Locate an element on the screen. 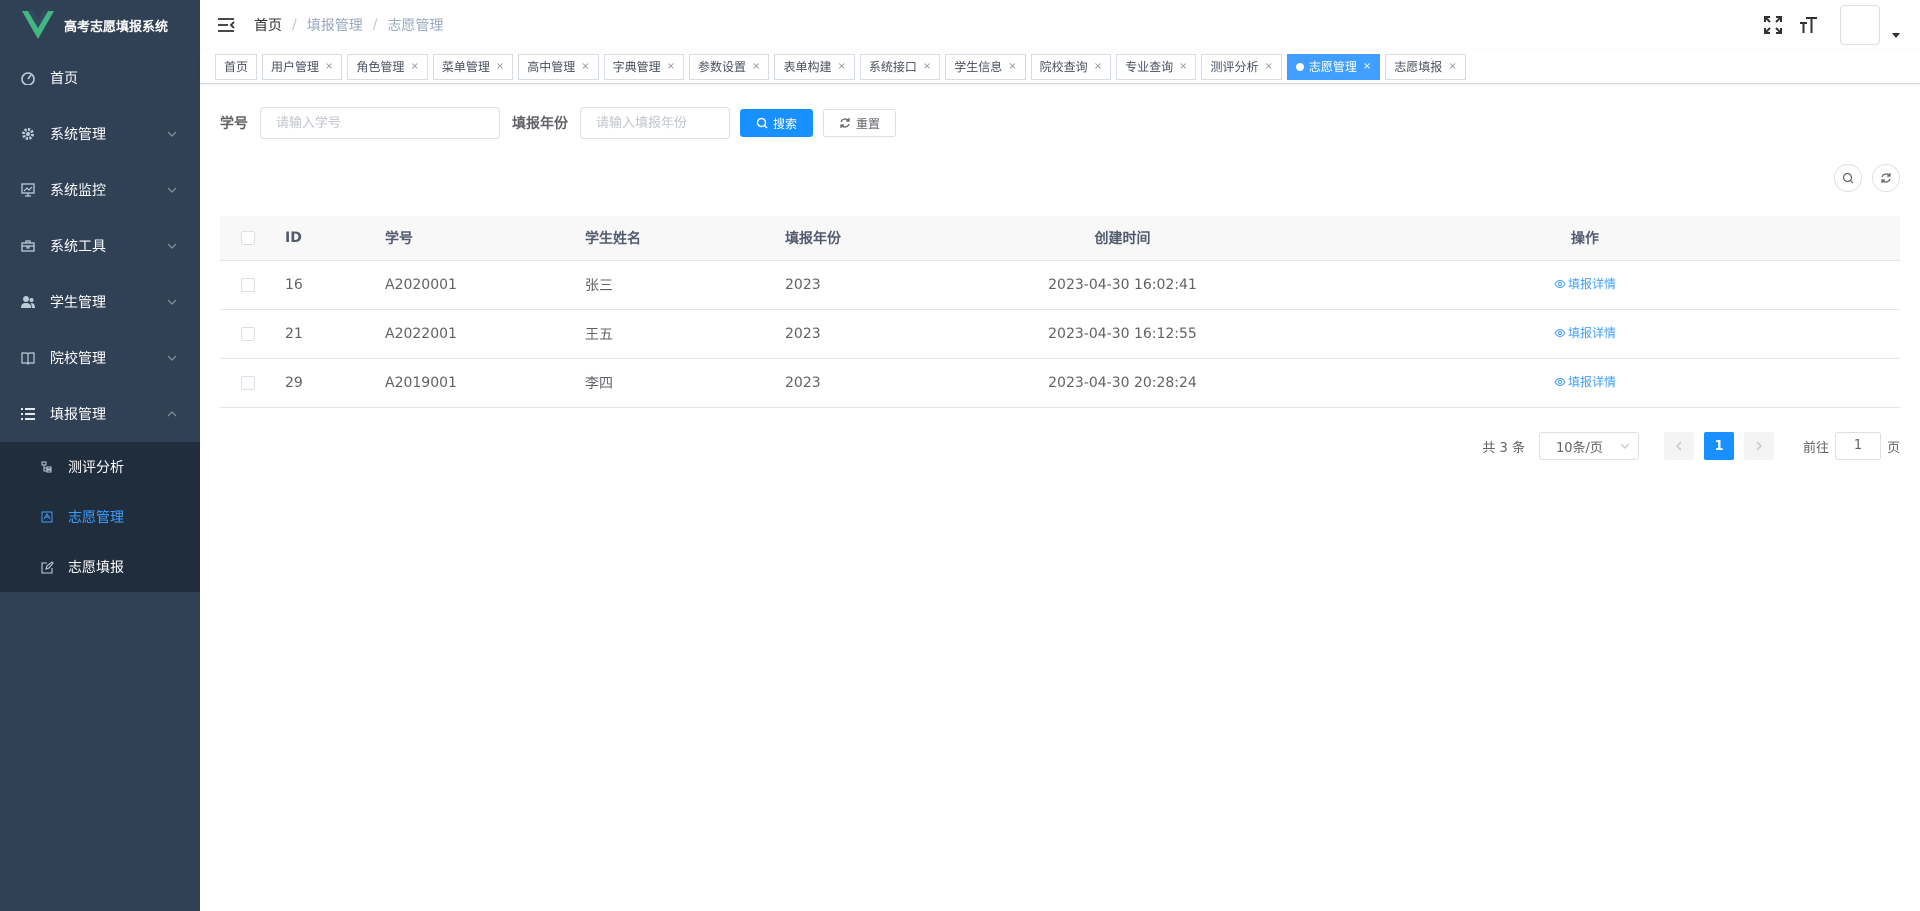 The height and width of the screenshot is (911, 1920). year-input is located at coordinates (655, 123).